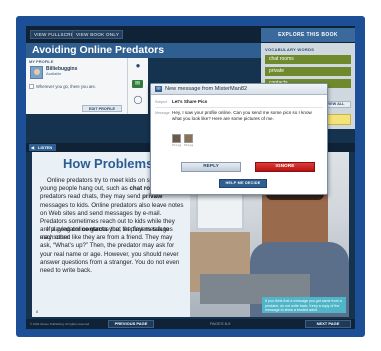  What do you see at coordinates (54, 74) in the screenshot?
I see `profile-status: Available` at bounding box center [54, 74].